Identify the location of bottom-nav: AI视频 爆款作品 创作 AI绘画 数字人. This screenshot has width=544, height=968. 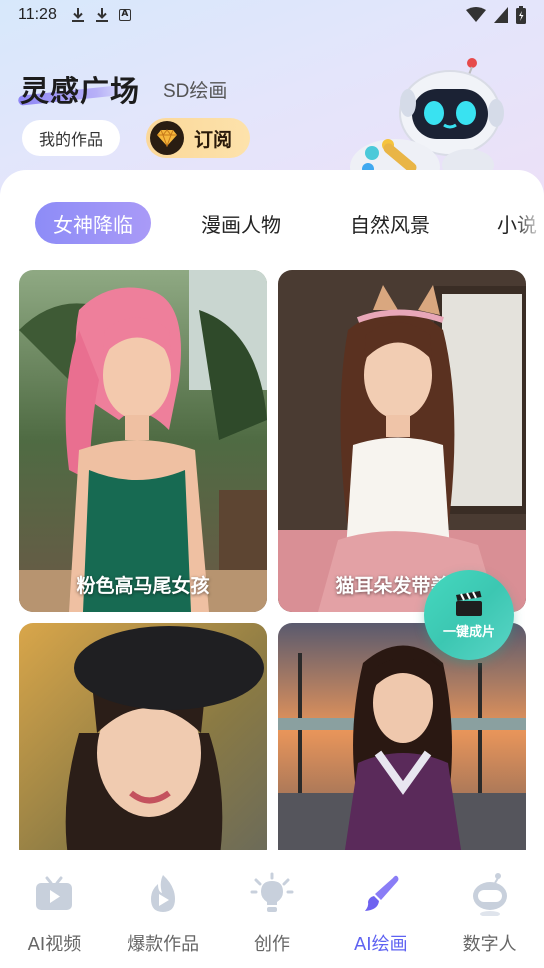
(272, 909).